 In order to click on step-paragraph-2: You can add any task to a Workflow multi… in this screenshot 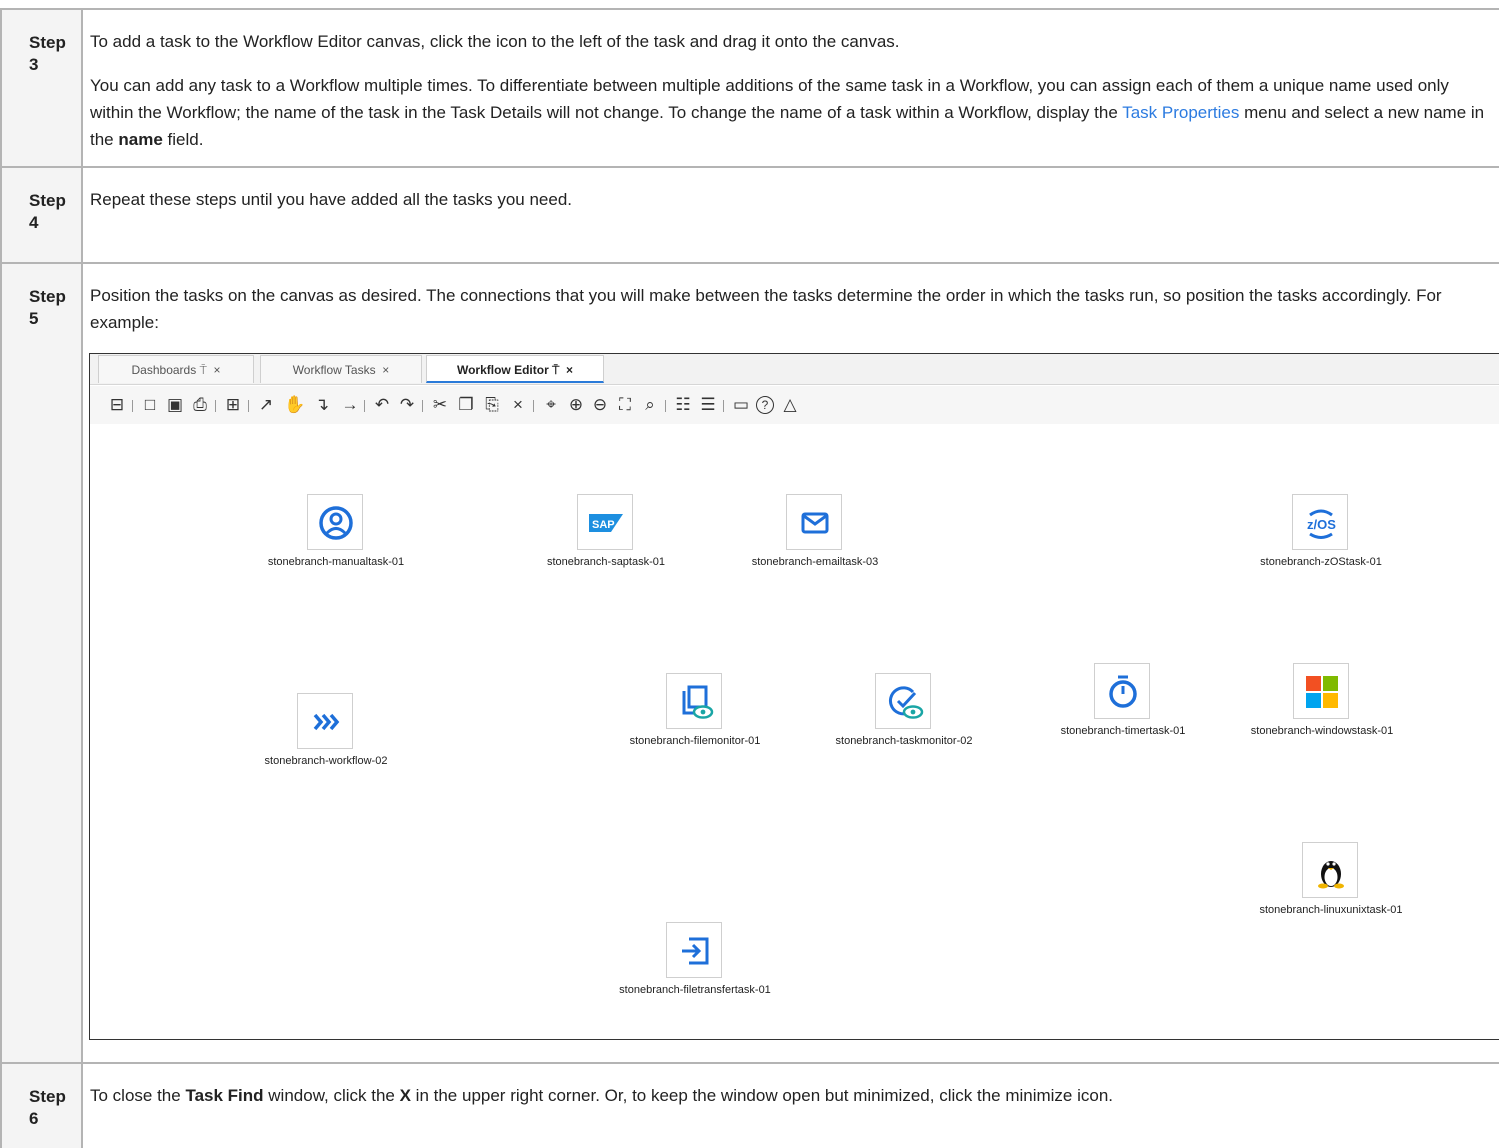, I will do `click(792, 112)`.